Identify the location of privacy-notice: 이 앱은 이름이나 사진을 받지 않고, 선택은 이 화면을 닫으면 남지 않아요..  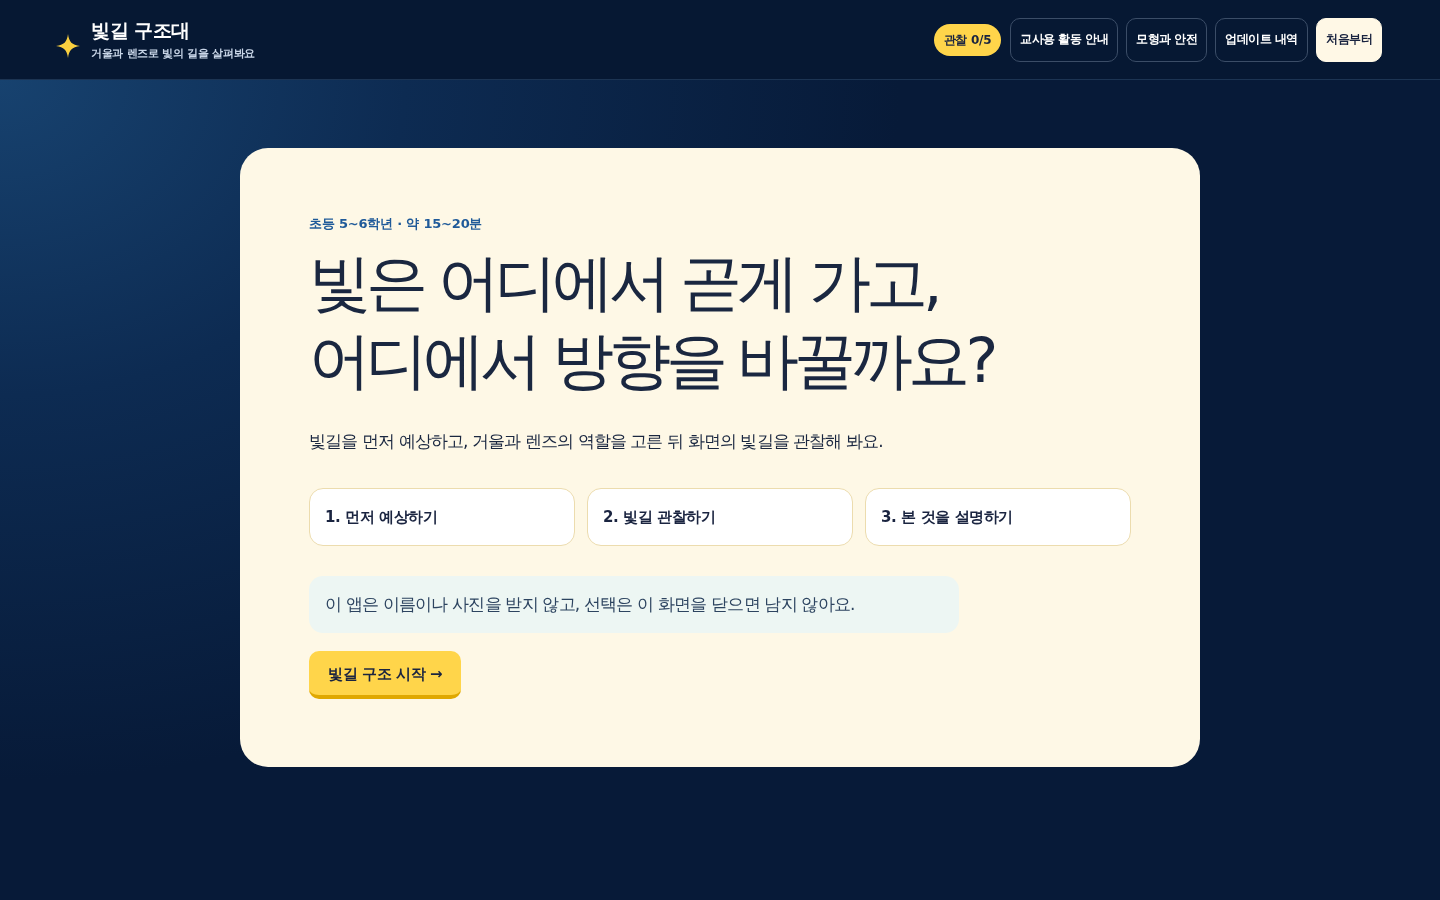
(634, 604).